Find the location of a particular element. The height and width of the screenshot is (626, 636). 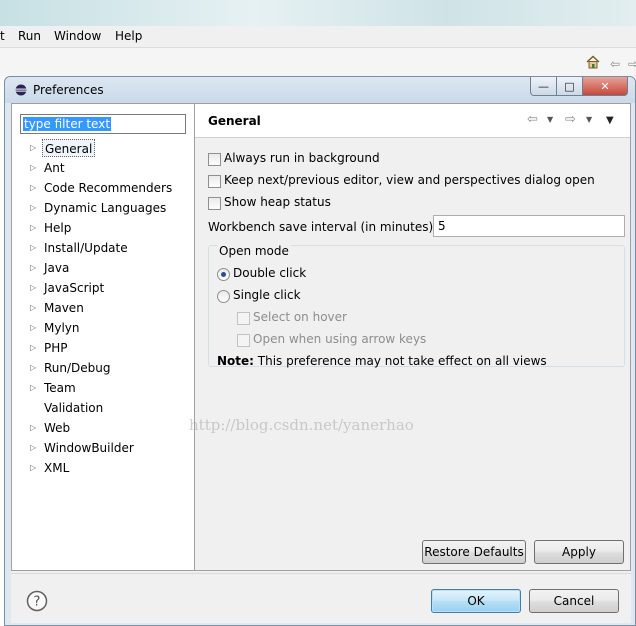

tree-item-windowbuilder: ▷ WindowBuilder is located at coordinates (103, 448).